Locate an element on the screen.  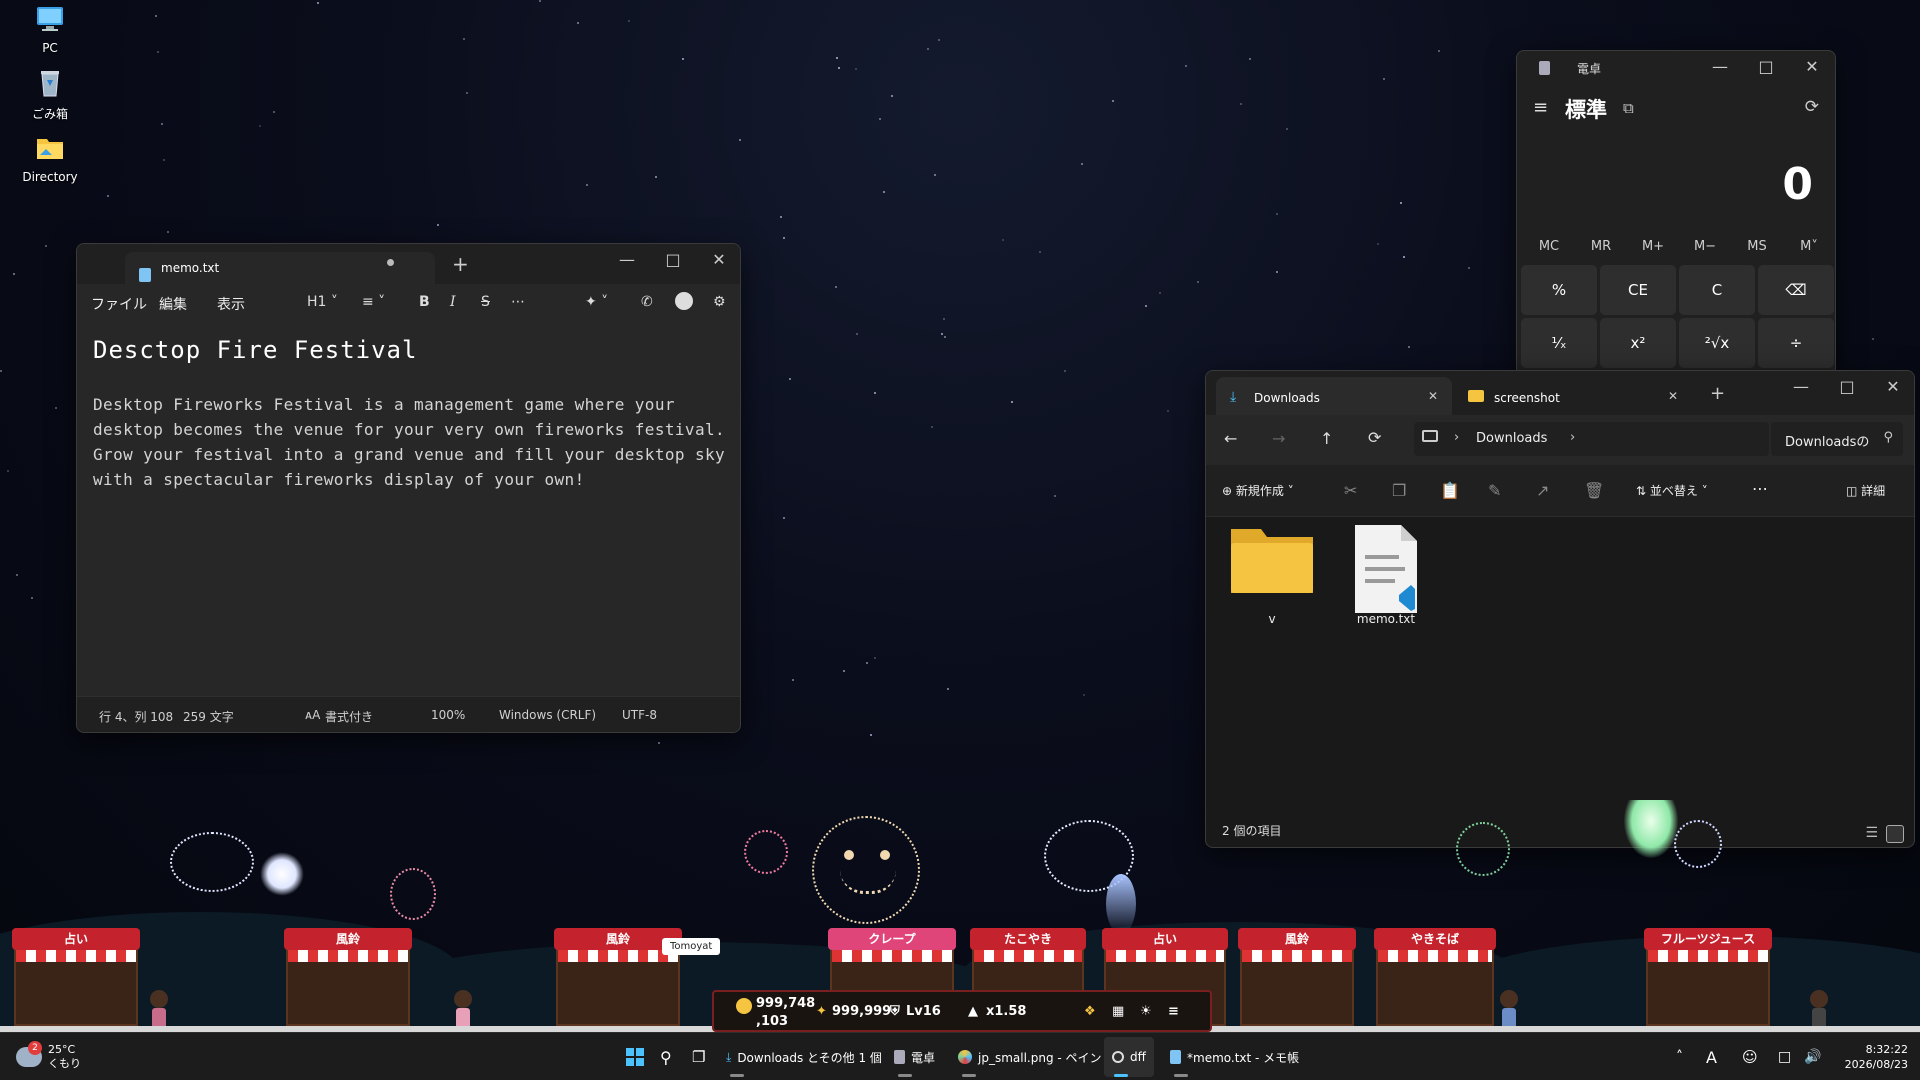
rename-icon: ✎ is located at coordinates (1494, 490).